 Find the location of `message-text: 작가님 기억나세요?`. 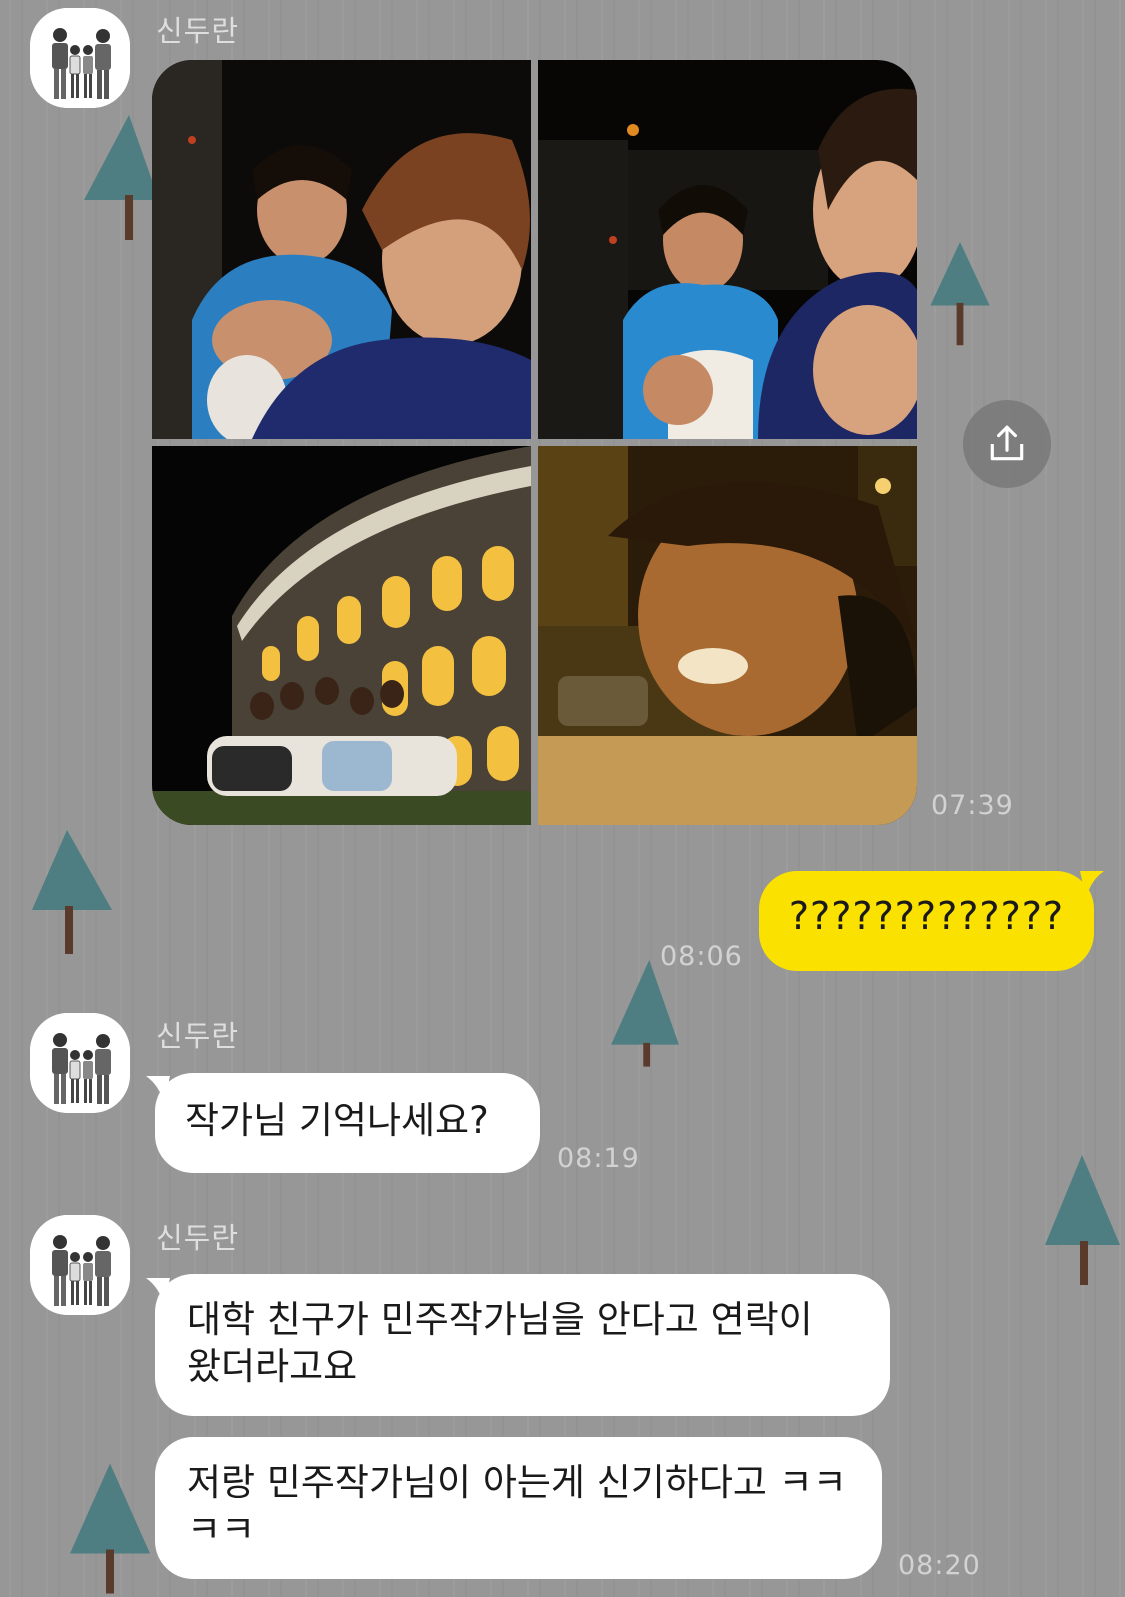

message-text: 작가님 기억나세요? is located at coordinates (337, 1120).